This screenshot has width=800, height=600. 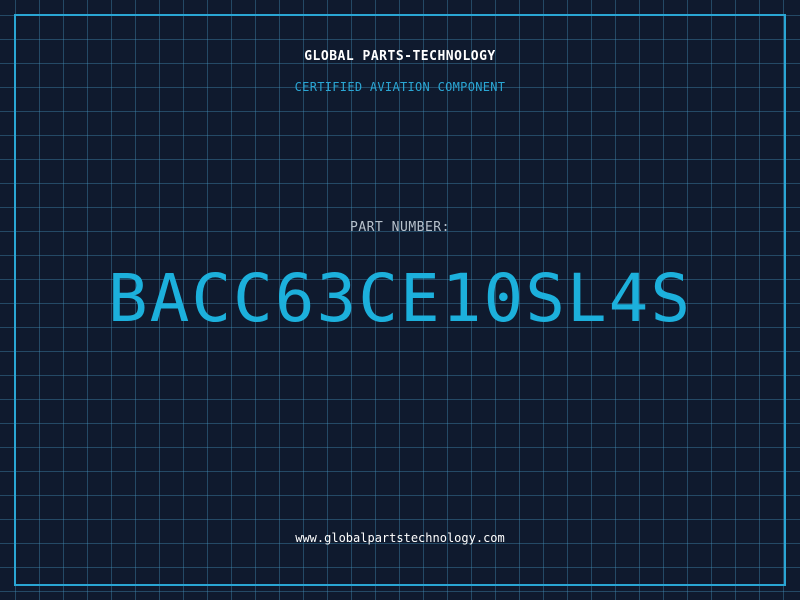 What do you see at coordinates (400, 538) in the screenshot?
I see `website-url: www.globalpartstechnology.com` at bounding box center [400, 538].